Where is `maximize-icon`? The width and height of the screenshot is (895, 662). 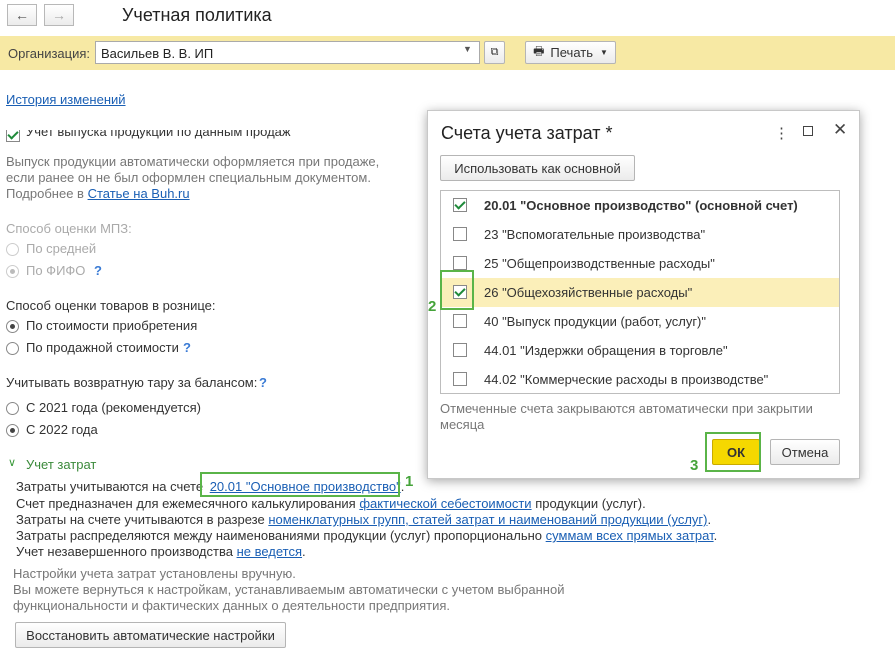 maximize-icon is located at coordinates (808, 131).